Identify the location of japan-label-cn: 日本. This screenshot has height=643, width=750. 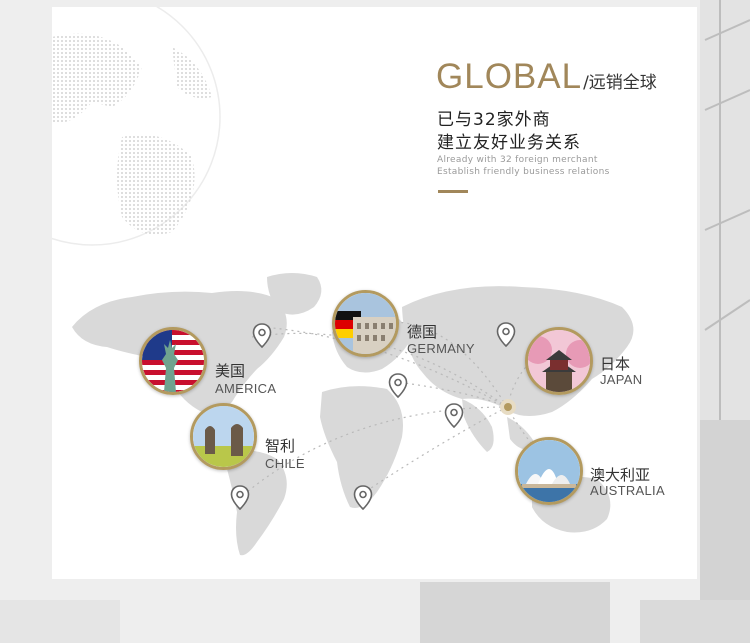
(615, 364).